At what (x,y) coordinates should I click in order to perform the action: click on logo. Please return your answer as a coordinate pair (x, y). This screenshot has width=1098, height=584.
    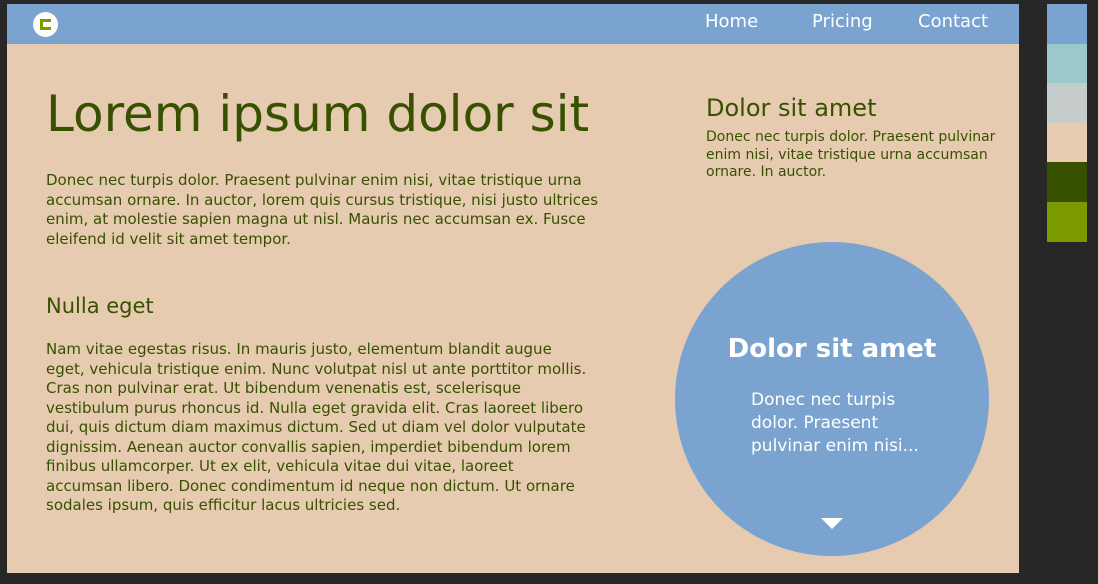
    Looking at the image, I should click on (45, 24).